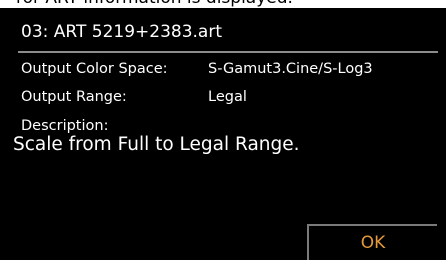 This screenshot has height=260, width=446. I want to click on ok-button-label: OK, so click(373, 243).